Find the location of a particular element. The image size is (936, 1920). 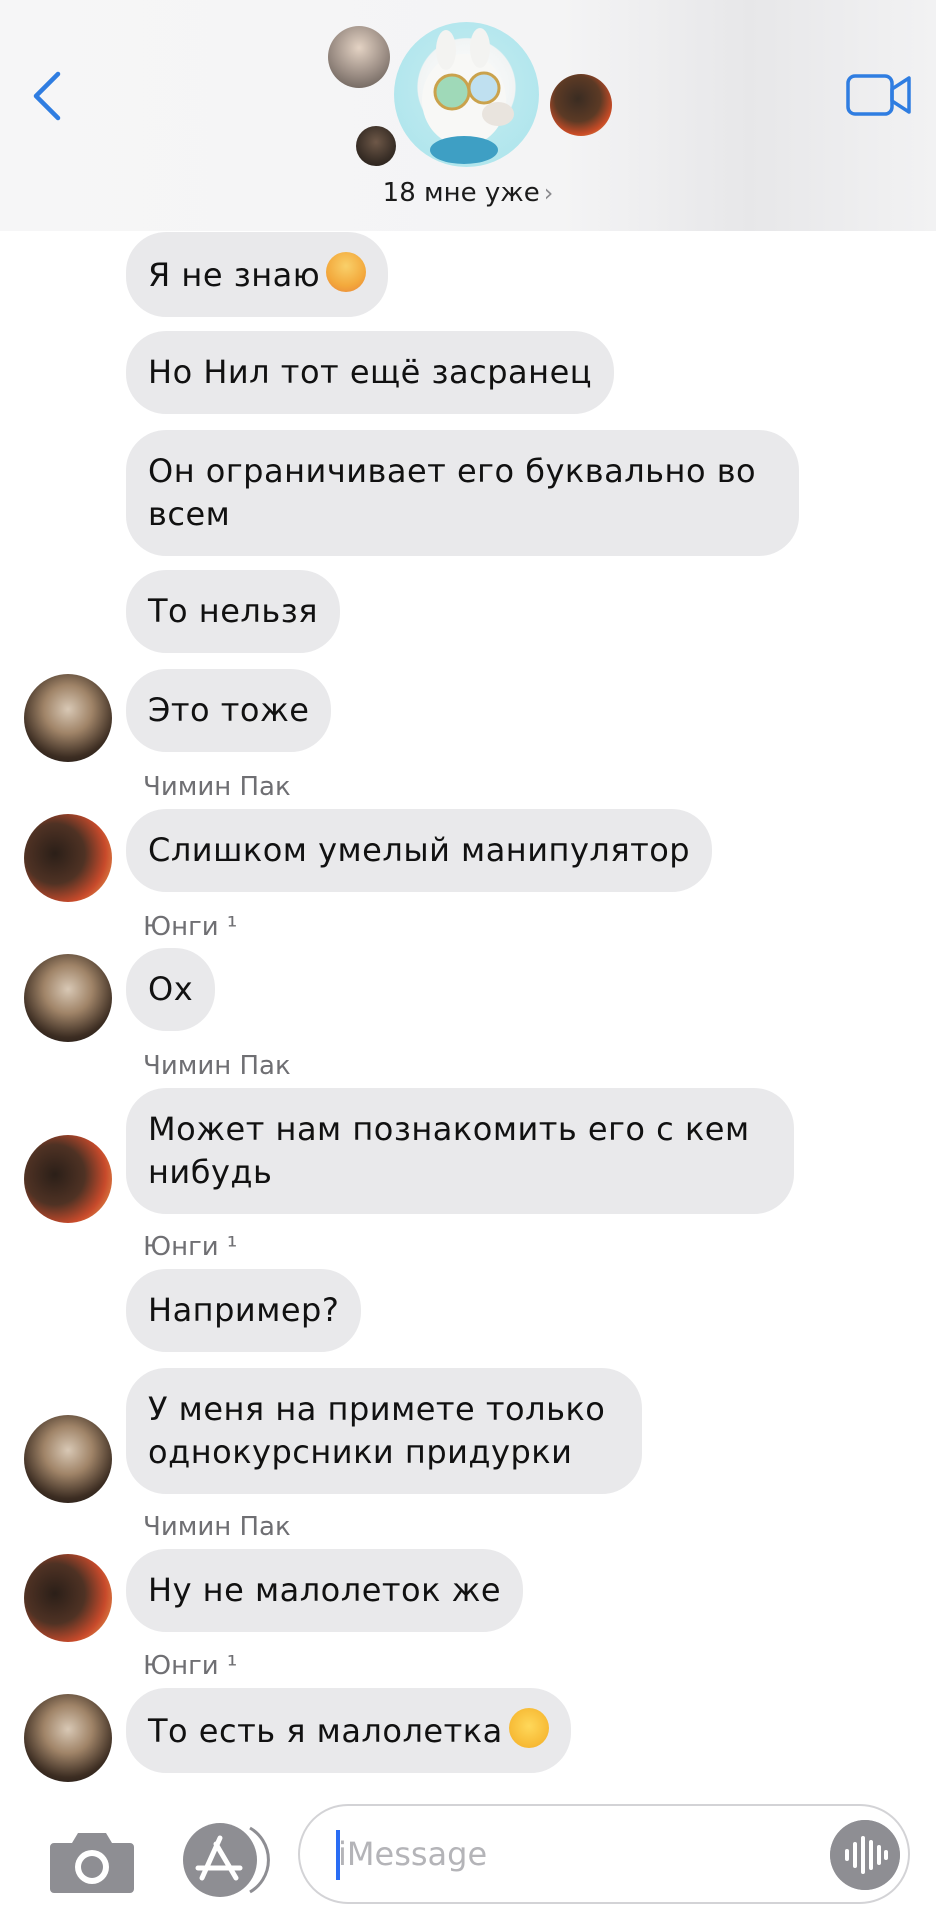

message-text: Слишком умелый манипулятор is located at coordinates (419, 850).